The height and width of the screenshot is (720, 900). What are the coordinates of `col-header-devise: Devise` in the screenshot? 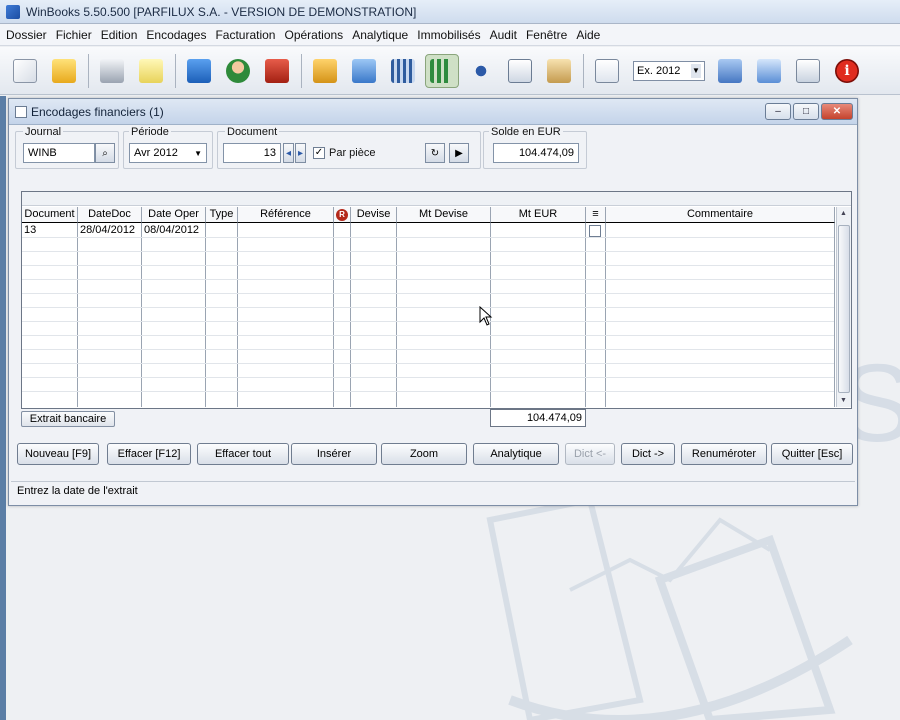 It's located at (374, 215).